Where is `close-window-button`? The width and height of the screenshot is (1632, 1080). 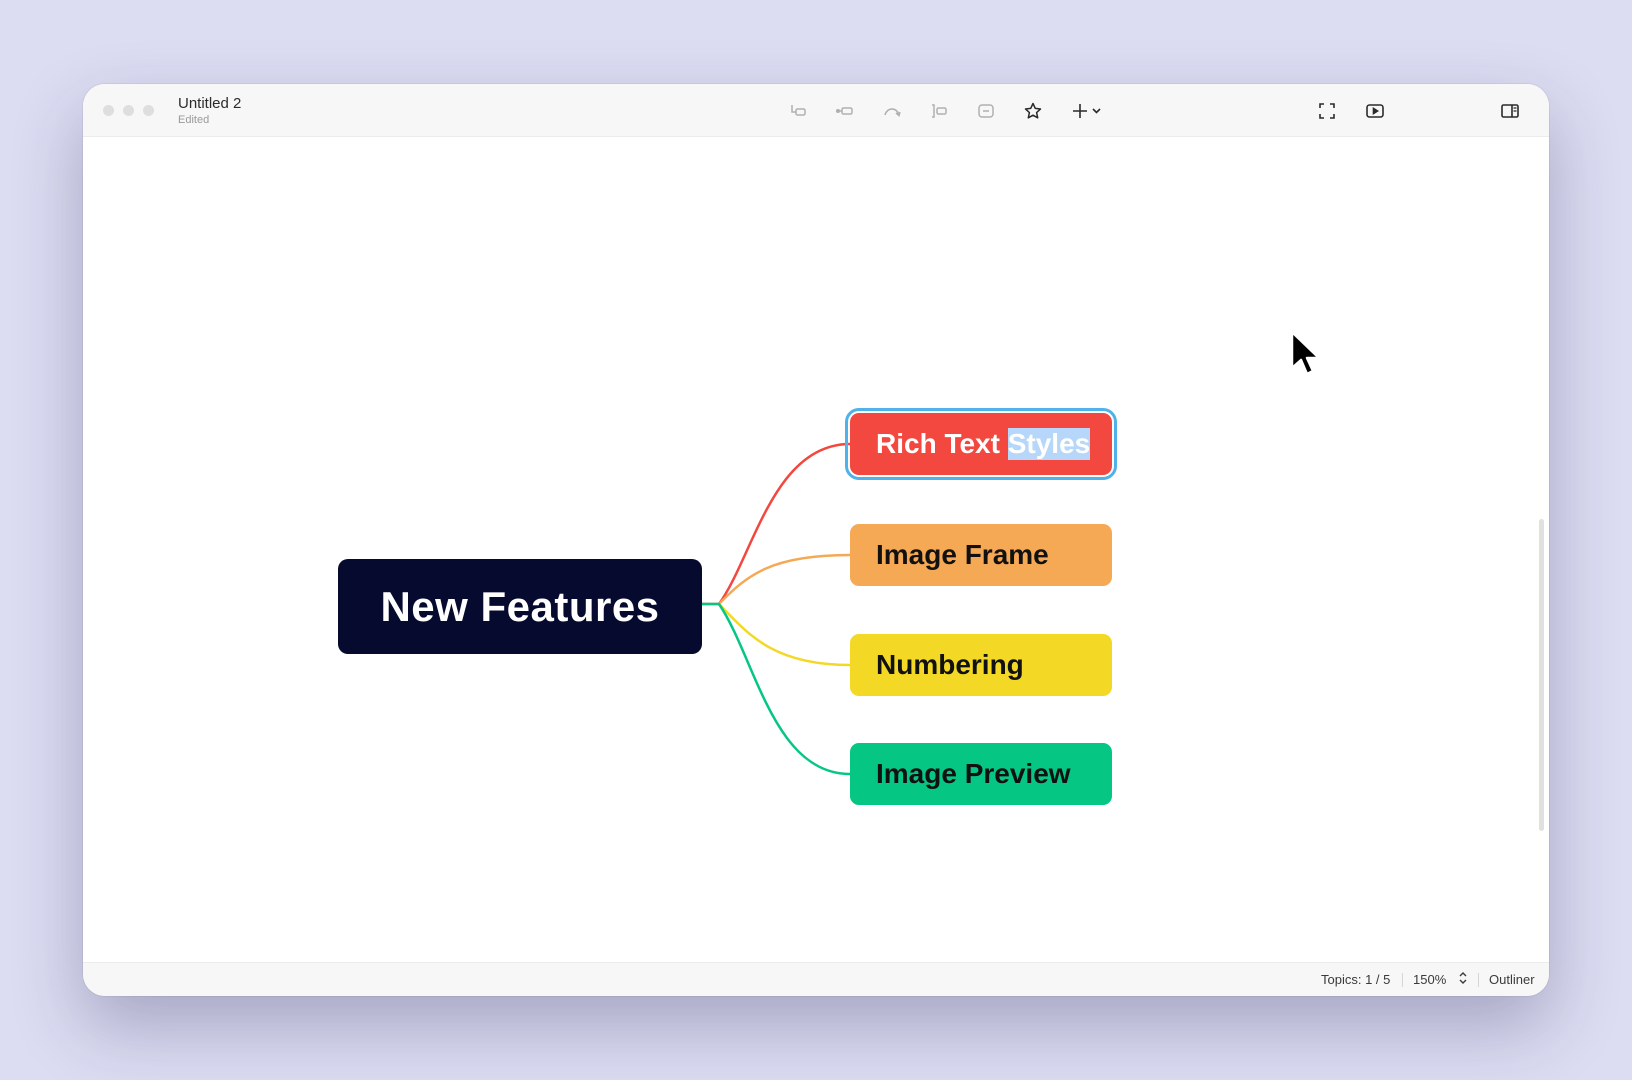 close-window-button is located at coordinates (108, 110).